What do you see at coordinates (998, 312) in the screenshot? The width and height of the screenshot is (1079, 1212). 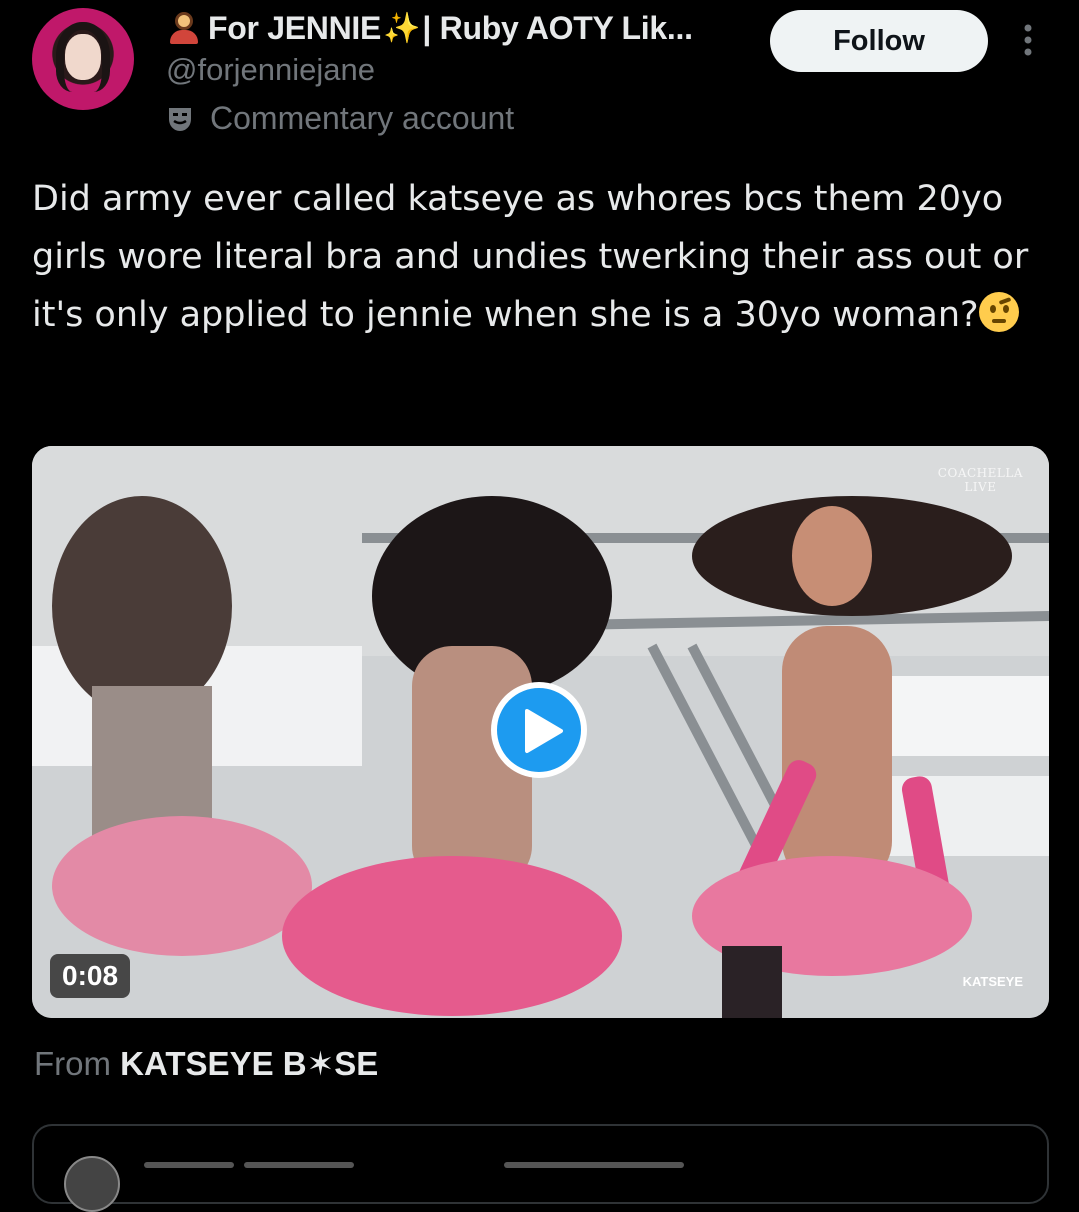 I see `raised-eyebrow-face-icon` at bounding box center [998, 312].